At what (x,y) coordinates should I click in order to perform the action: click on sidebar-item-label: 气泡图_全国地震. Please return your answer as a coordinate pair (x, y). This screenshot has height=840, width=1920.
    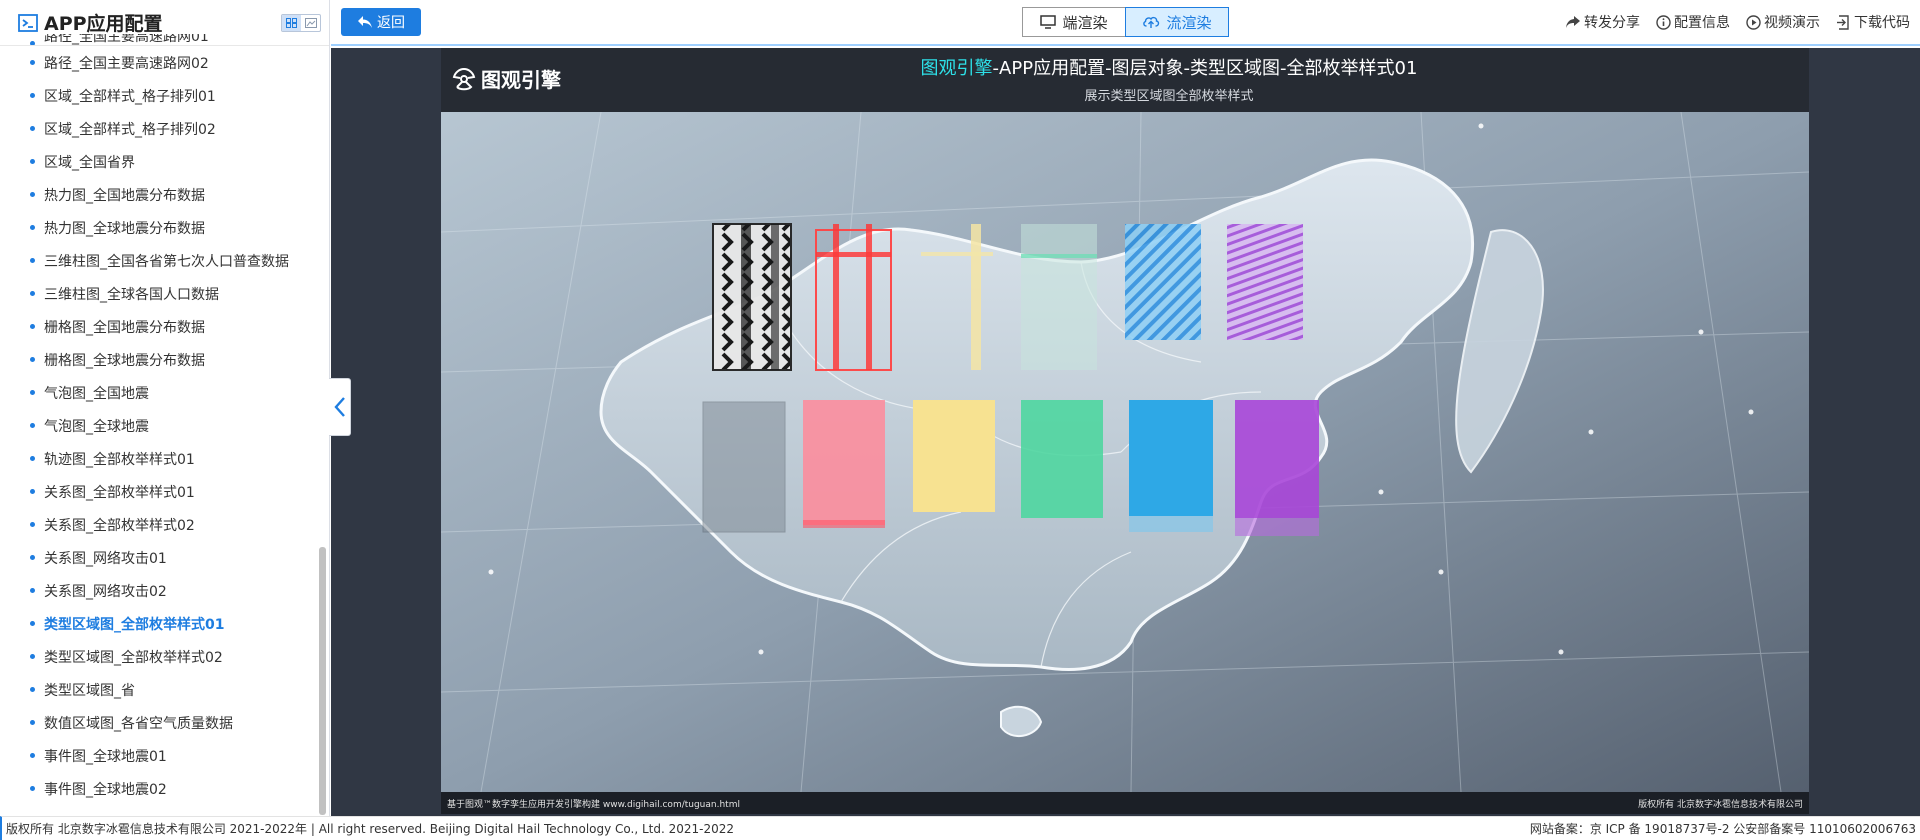
    Looking at the image, I should click on (96, 393).